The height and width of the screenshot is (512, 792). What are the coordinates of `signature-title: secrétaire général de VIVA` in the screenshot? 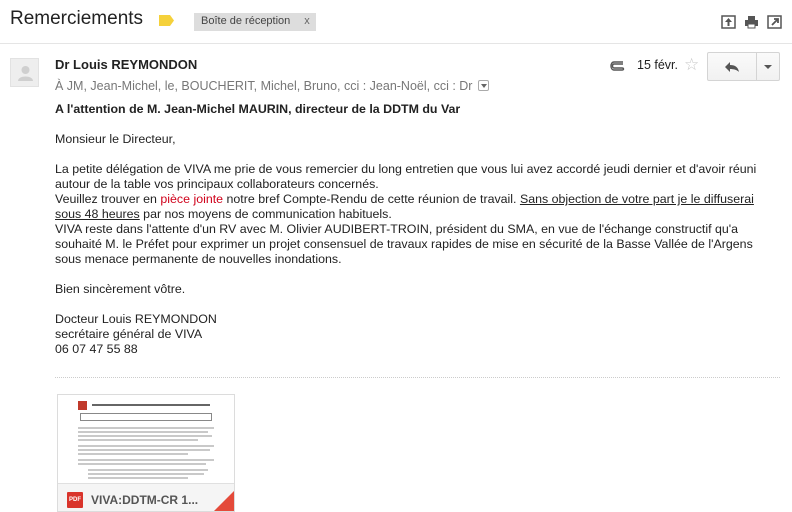 It's located at (129, 334).